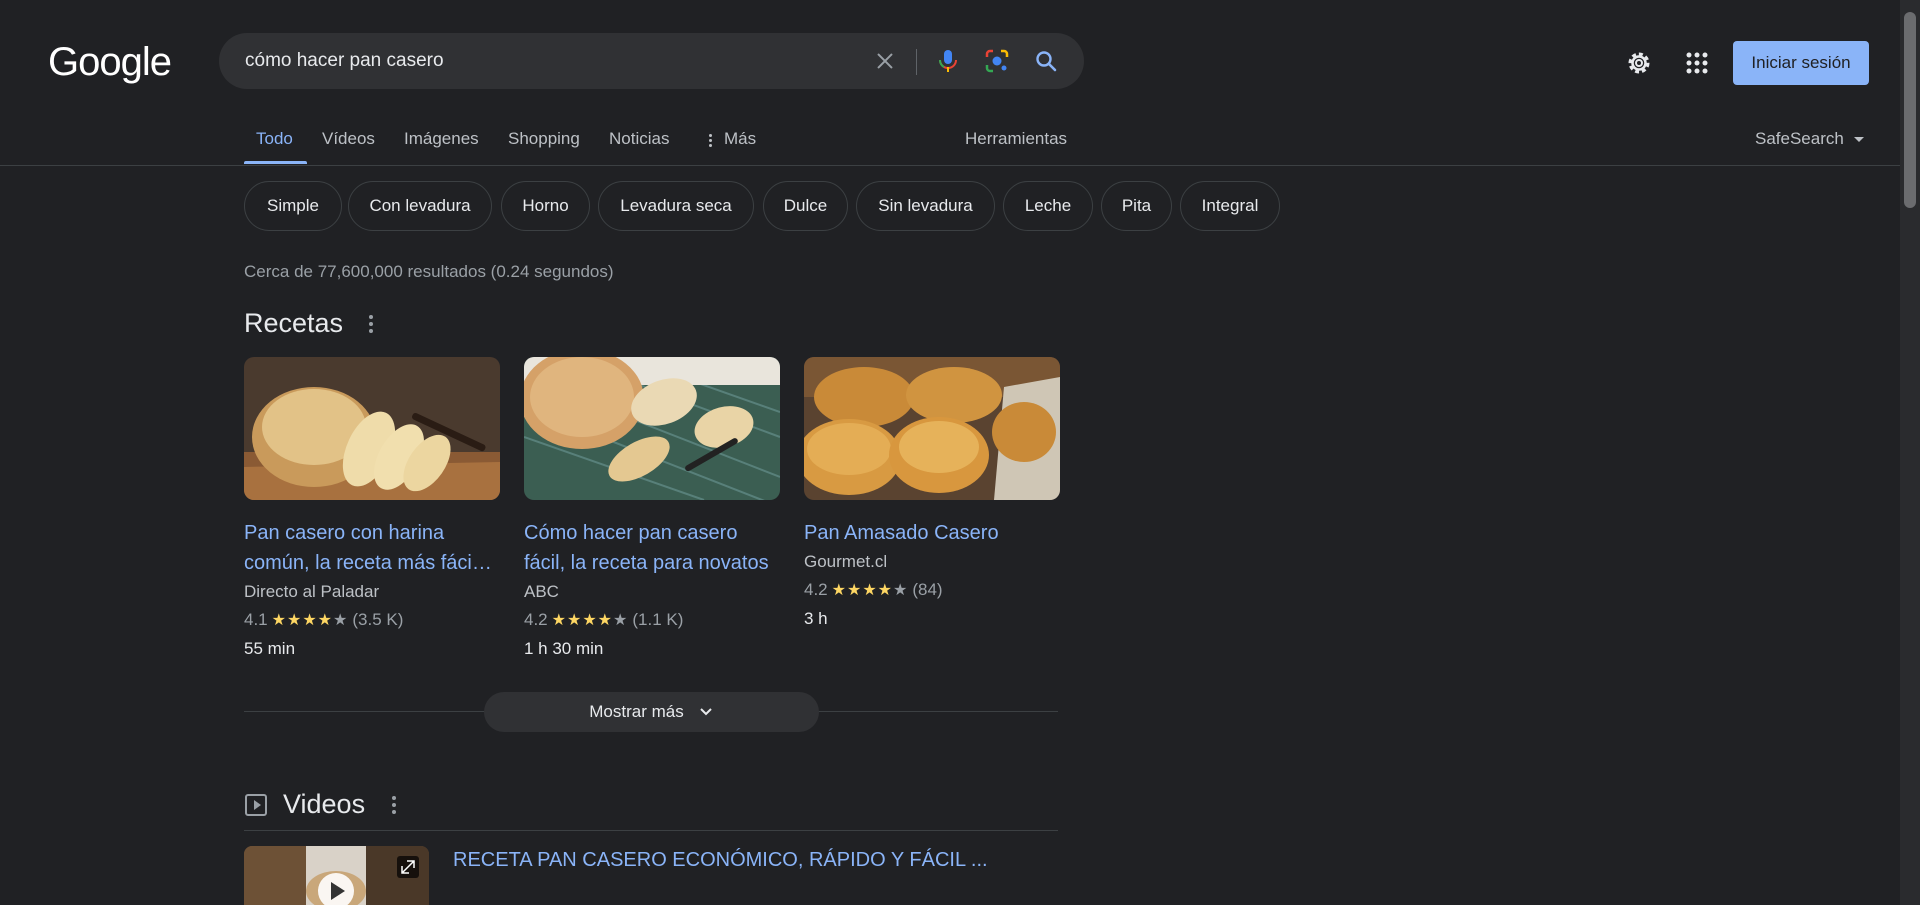 The width and height of the screenshot is (1920, 905). Describe the element at coordinates (1046, 61) in the screenshot. I see `search-icon` at that location.